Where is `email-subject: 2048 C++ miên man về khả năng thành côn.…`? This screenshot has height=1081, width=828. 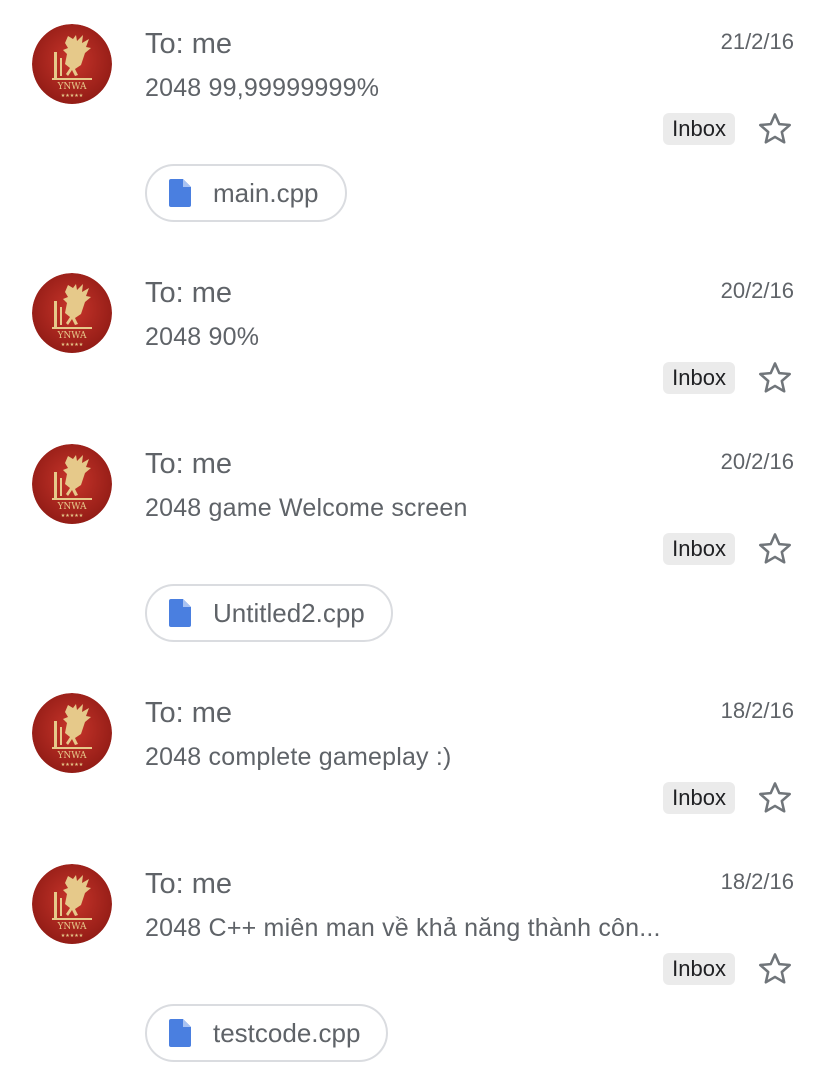
email-subject: 2048 C++ miên man về khả năng thành côn.… is located at coordinates (403, 928).